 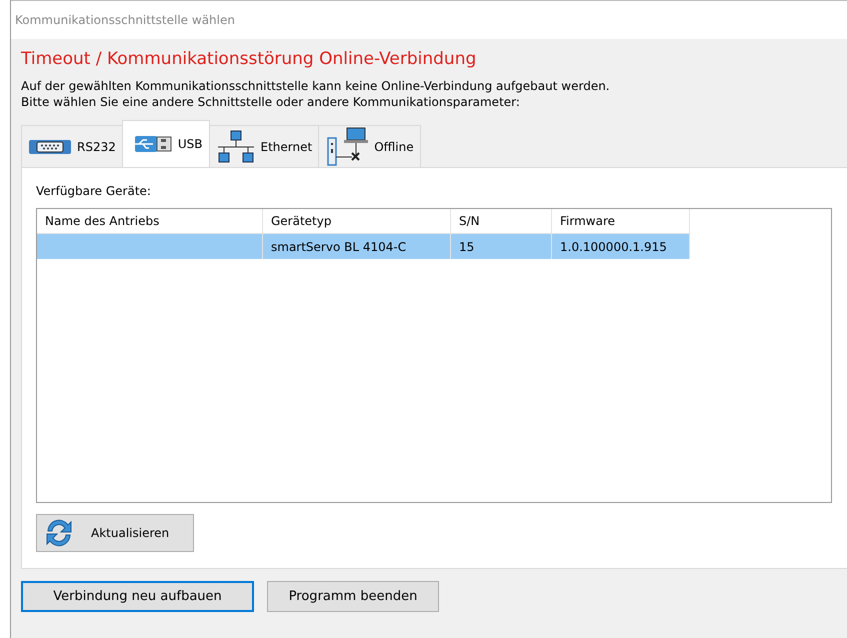 I want to click on network-icon, so click(x=236, y=147).